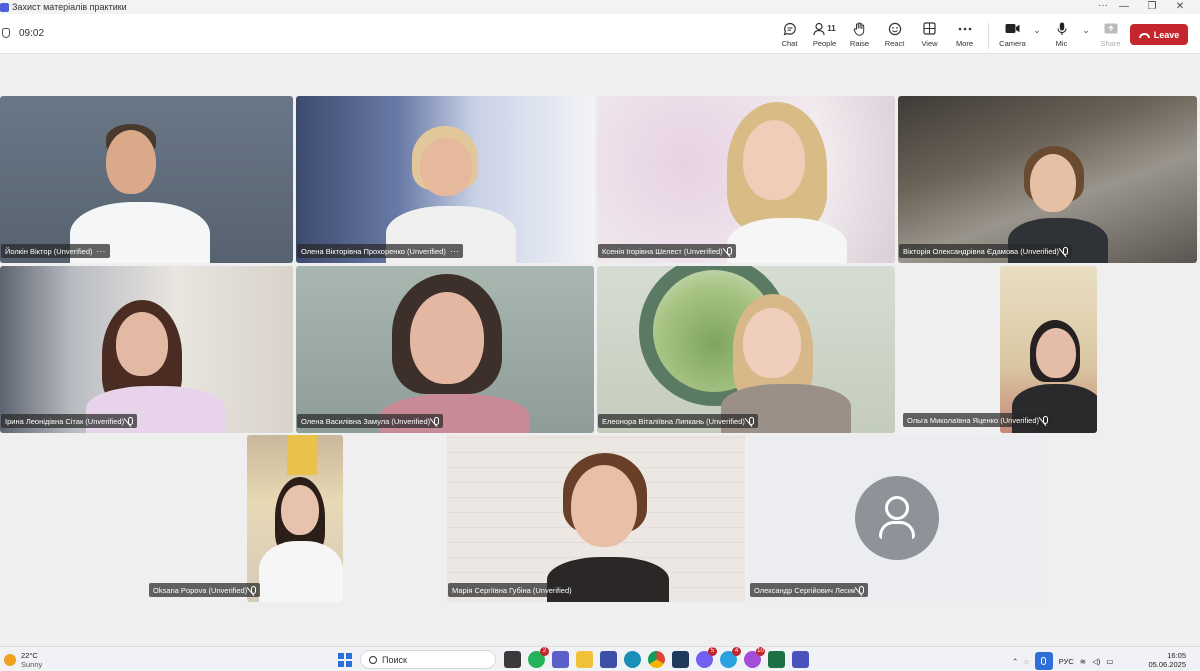  Describe the element at coordinates (805, 590) in the screenshot. I see `participant-name: Олександр Сергійович Лесик` at that location.